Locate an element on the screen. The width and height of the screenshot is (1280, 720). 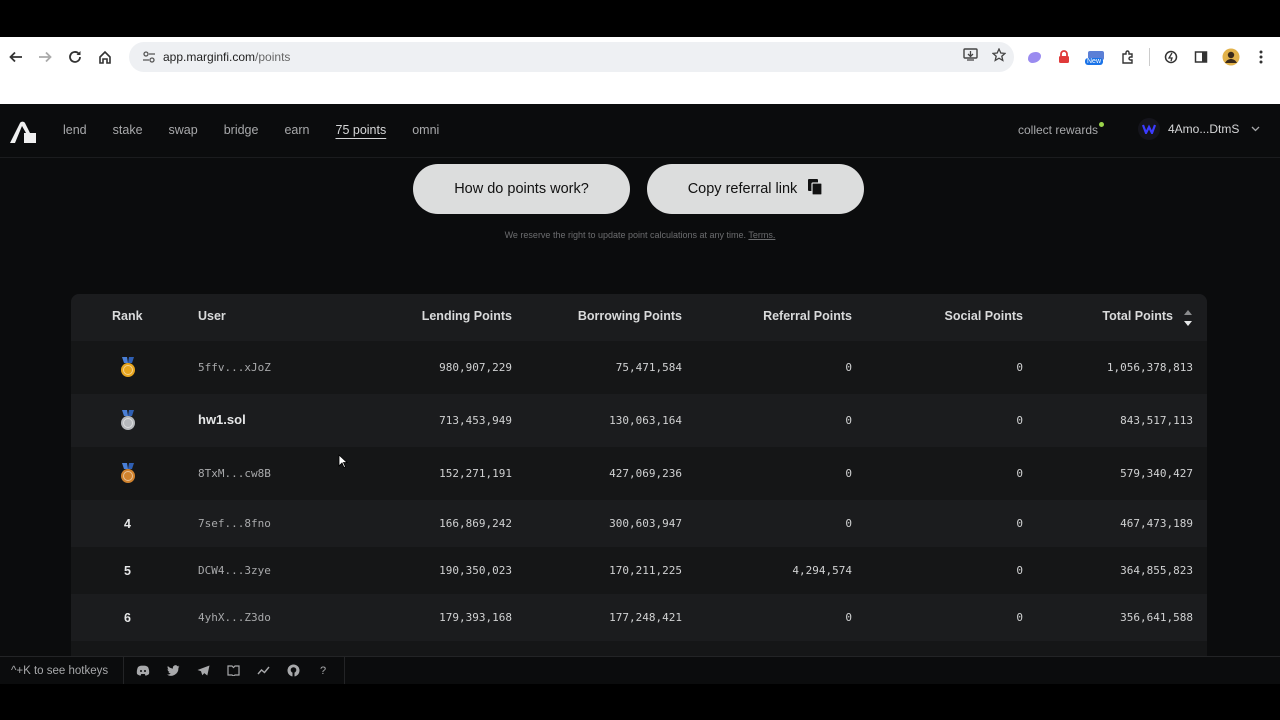
wallet-button: 4Amo...DtmS is located at coordinates (1199, 129).